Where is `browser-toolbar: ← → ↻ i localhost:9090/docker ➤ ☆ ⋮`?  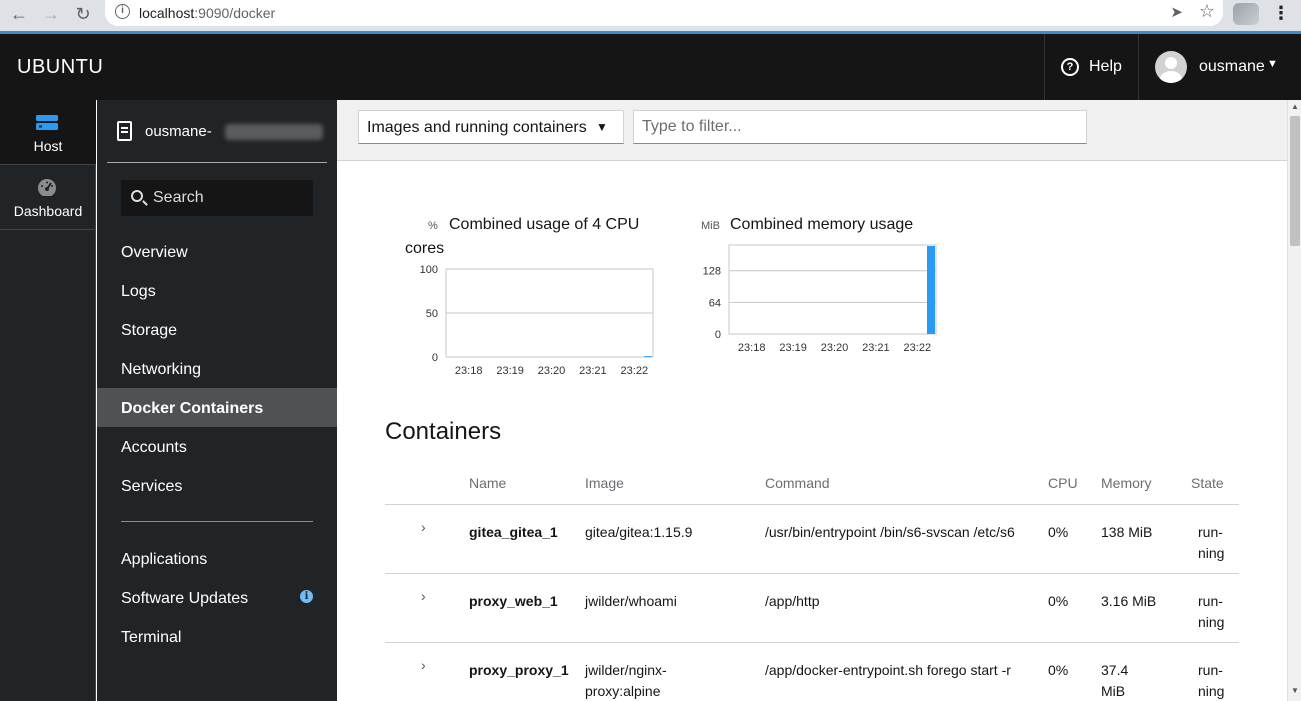
browser-toolbar: ← → ↻ i localhost:9090/docker ➤ ☆ ⋮ is located at coordinates (650, 17).